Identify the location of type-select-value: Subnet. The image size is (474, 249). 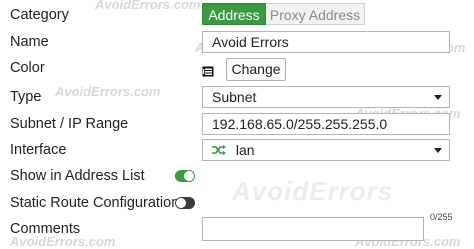
(234, 97).